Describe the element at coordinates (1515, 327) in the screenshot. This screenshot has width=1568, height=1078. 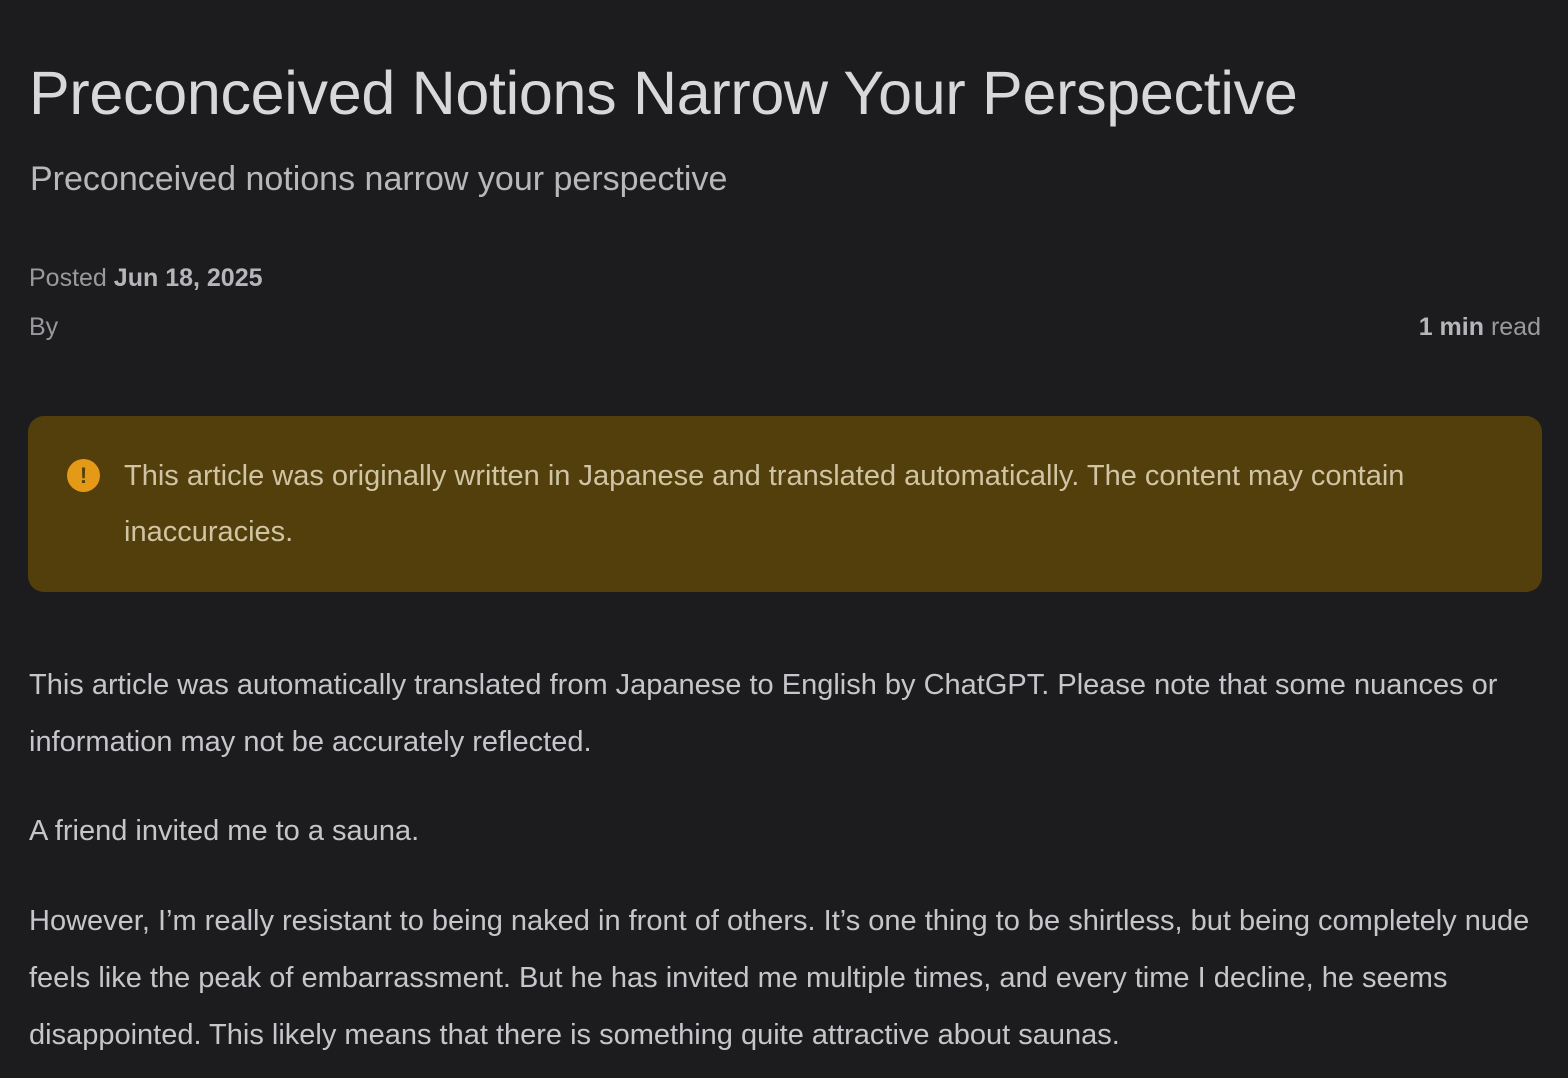
I see `read-time-label: read` at that location.